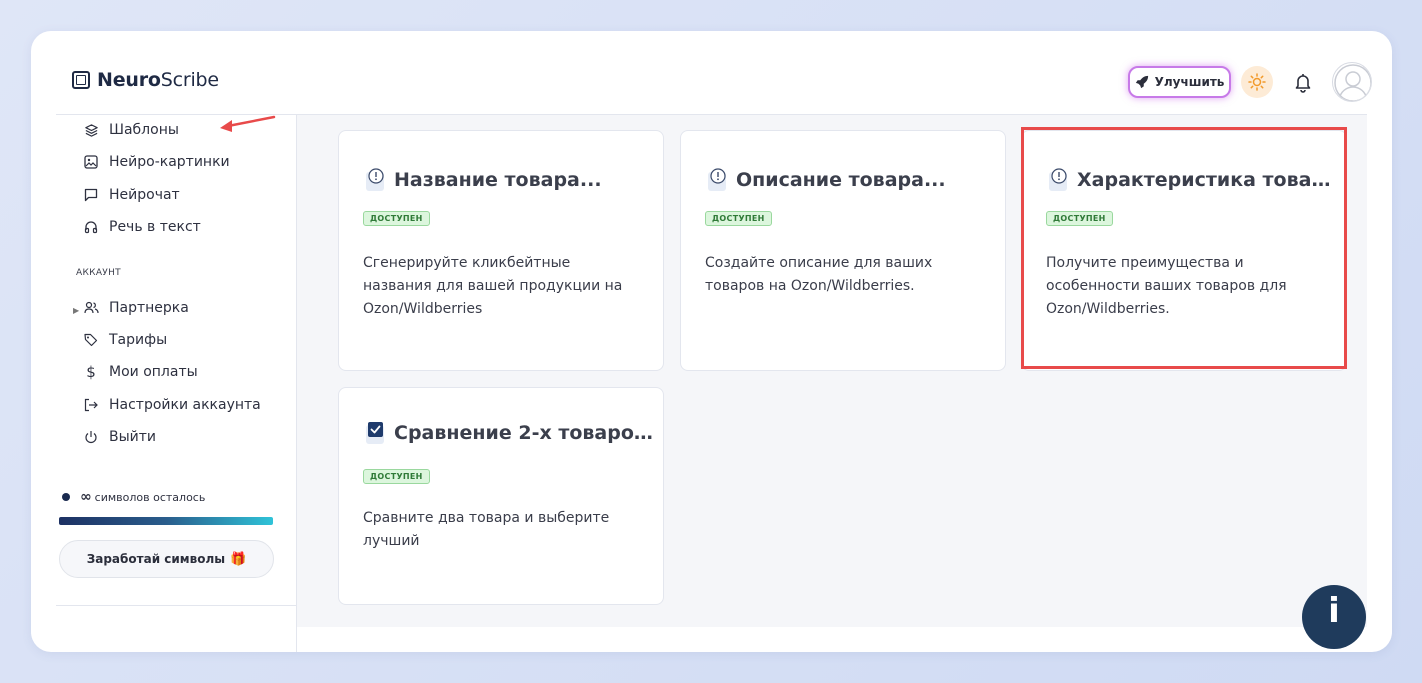 The width and height of the screenshot is (1422, 683). I want to click on sidebar-item-label: Нейрочат, so click(144, 195).